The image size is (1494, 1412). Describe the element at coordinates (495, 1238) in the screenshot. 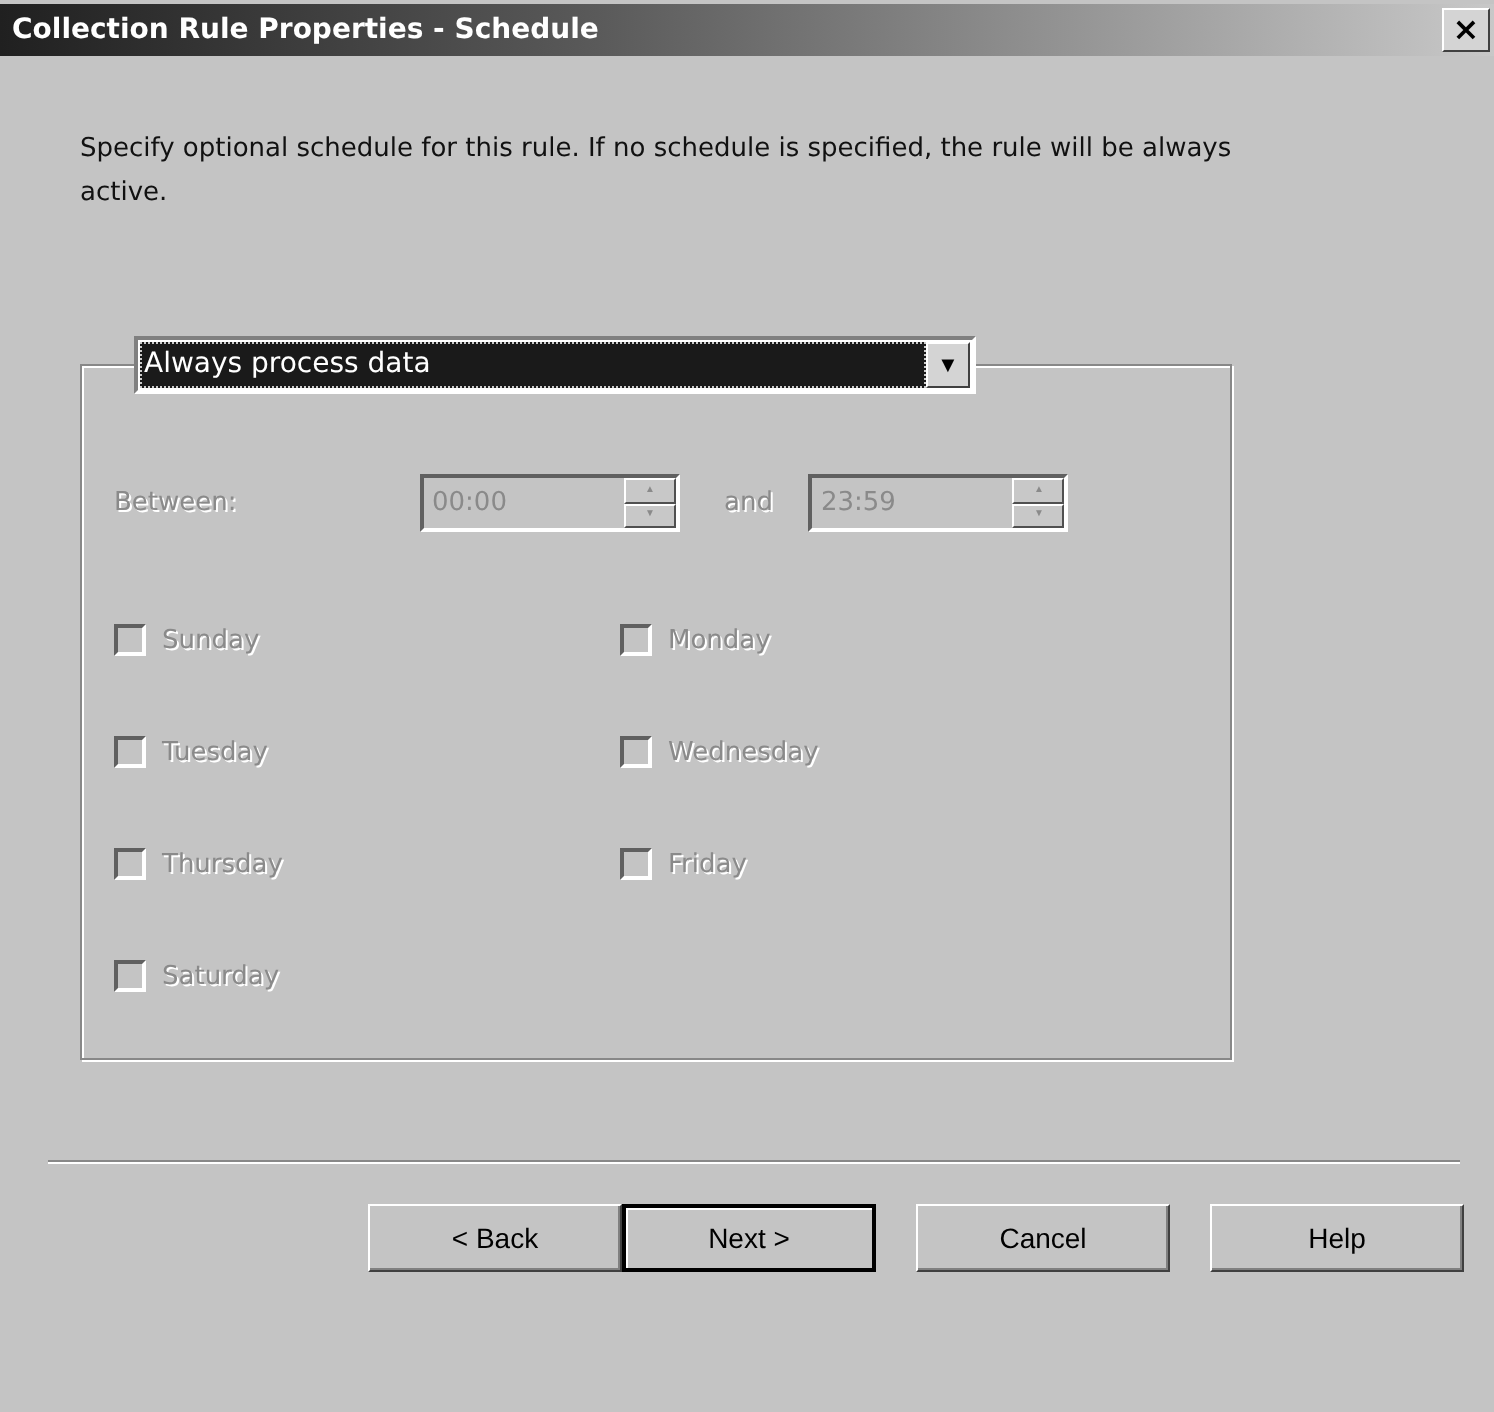

I see `dialog-button: < Back` at that location.